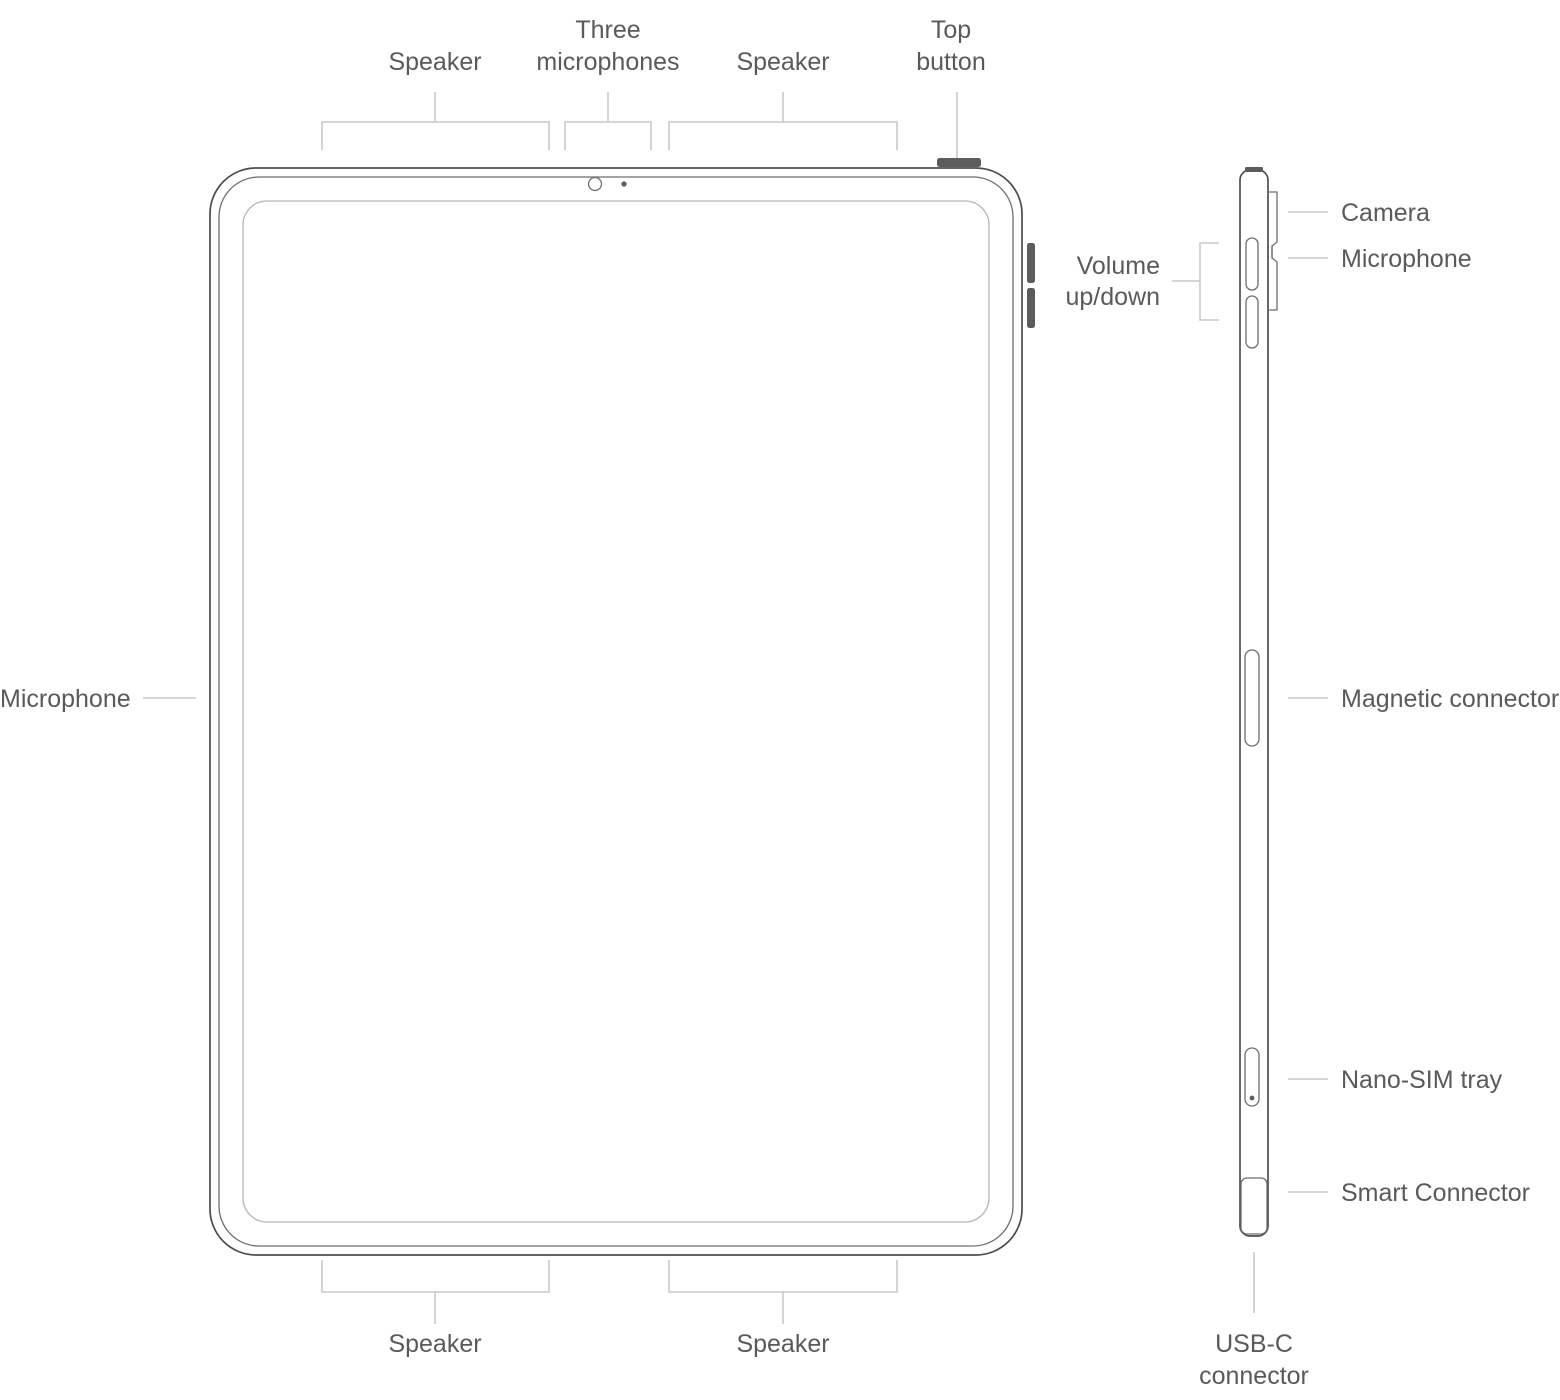 This screenshot has height=1400, width=1560. I want to click on label-usb-c-connector-line2: connector, so click(1254, 1376).